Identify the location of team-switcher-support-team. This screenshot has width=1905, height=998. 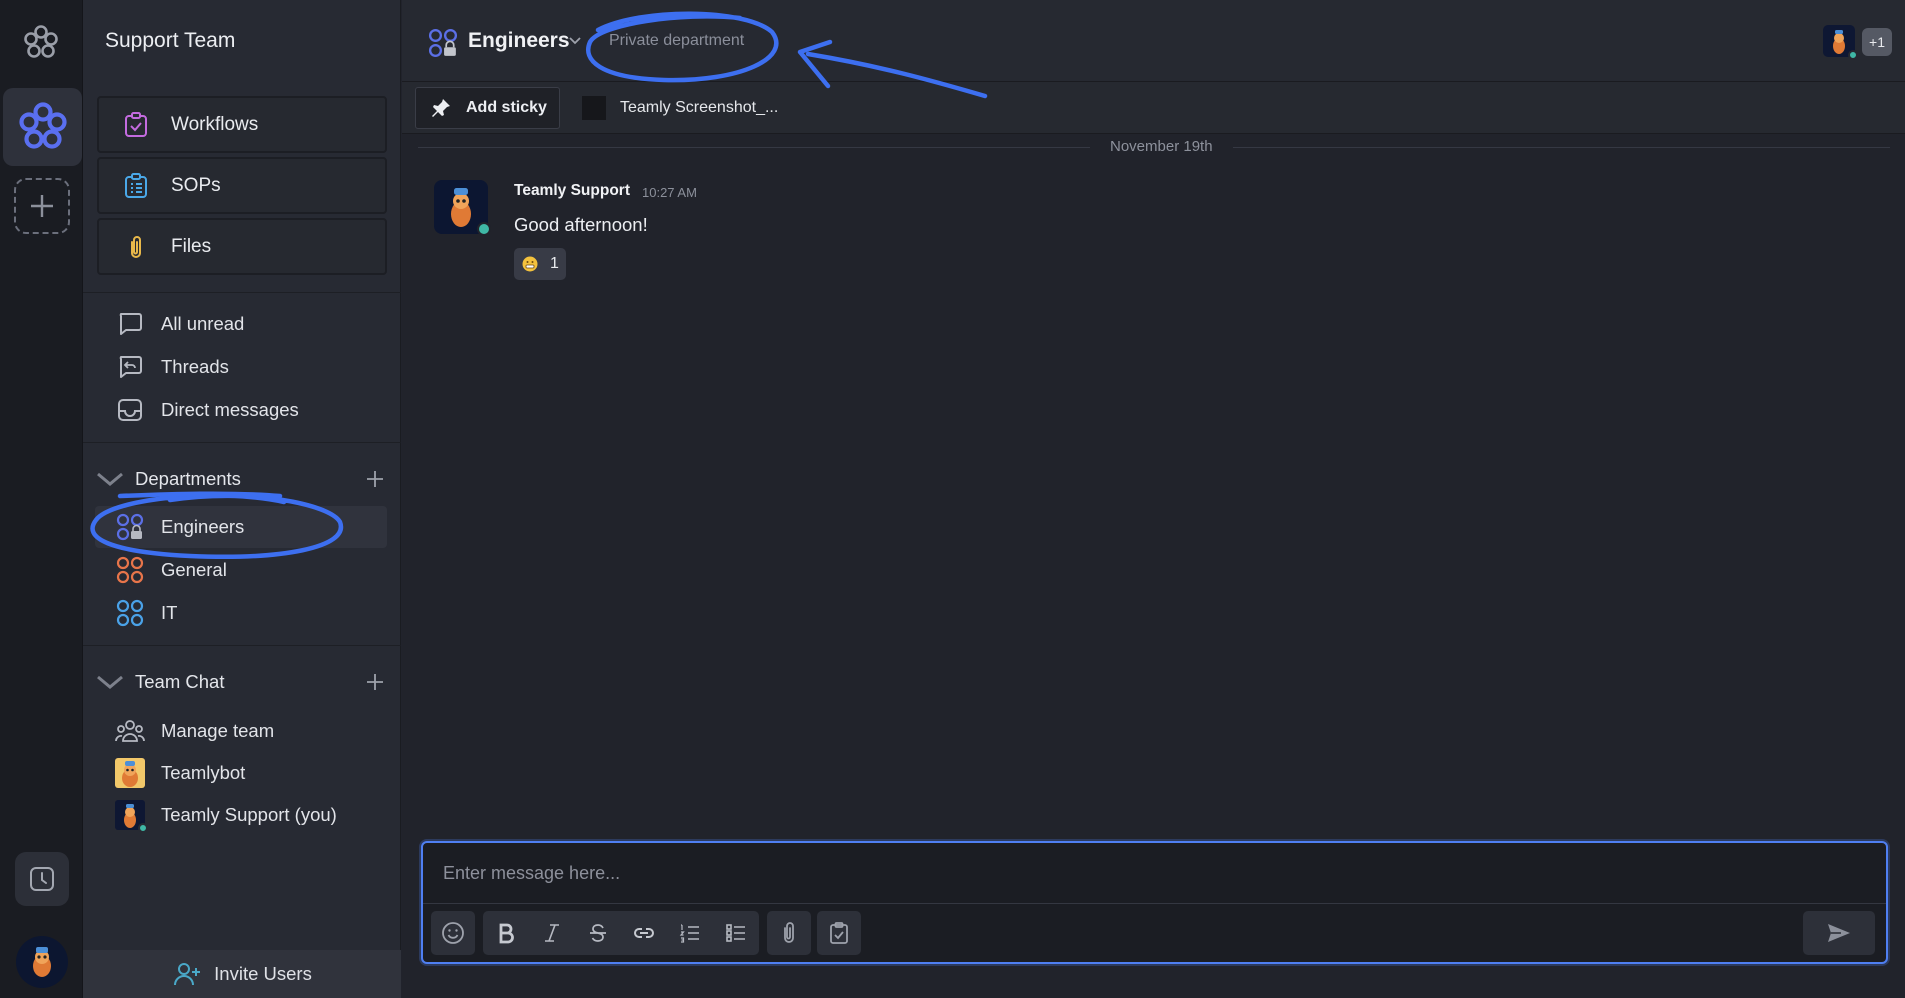
(42, 127).